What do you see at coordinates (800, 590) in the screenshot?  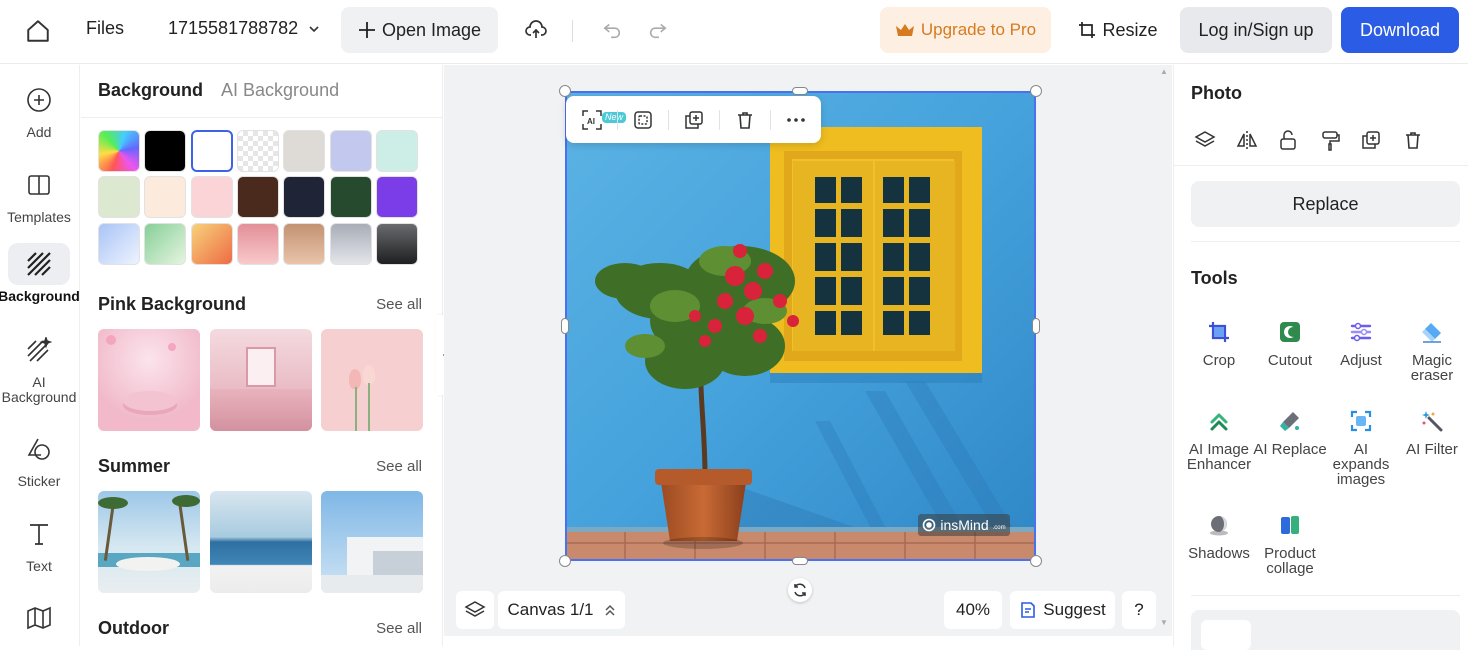 I see `rotate-handle` at bounding box center [800, 590].